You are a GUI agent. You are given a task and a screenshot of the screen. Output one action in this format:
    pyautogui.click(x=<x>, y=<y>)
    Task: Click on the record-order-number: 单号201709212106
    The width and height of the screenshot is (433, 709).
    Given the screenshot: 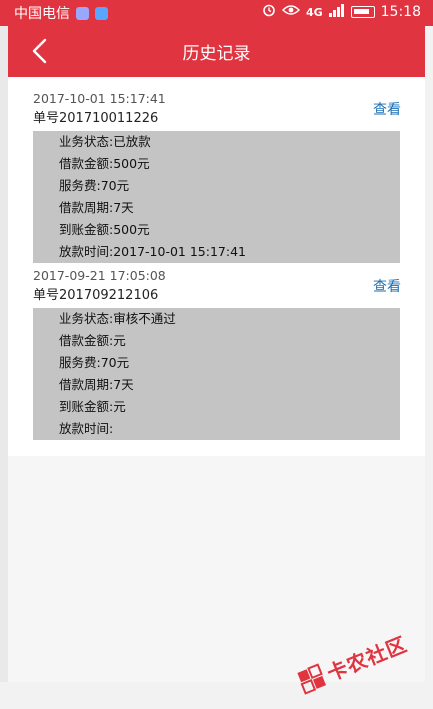 What is the action you would take?
    pyautogui.click(x=96, y=295)
    